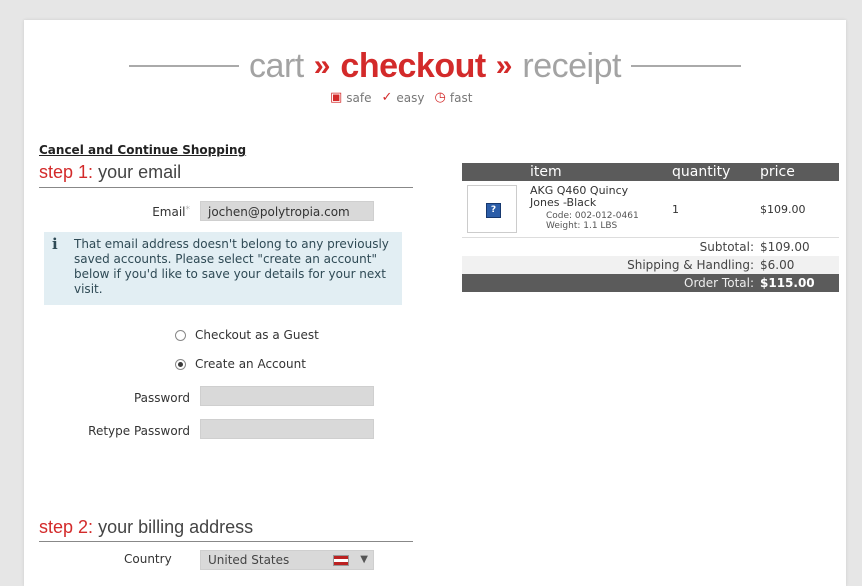 The image size is (862, 586). Describe the element at coordinates (387, 97) in the screenshot. I see `check-icon: ✓` at that location.